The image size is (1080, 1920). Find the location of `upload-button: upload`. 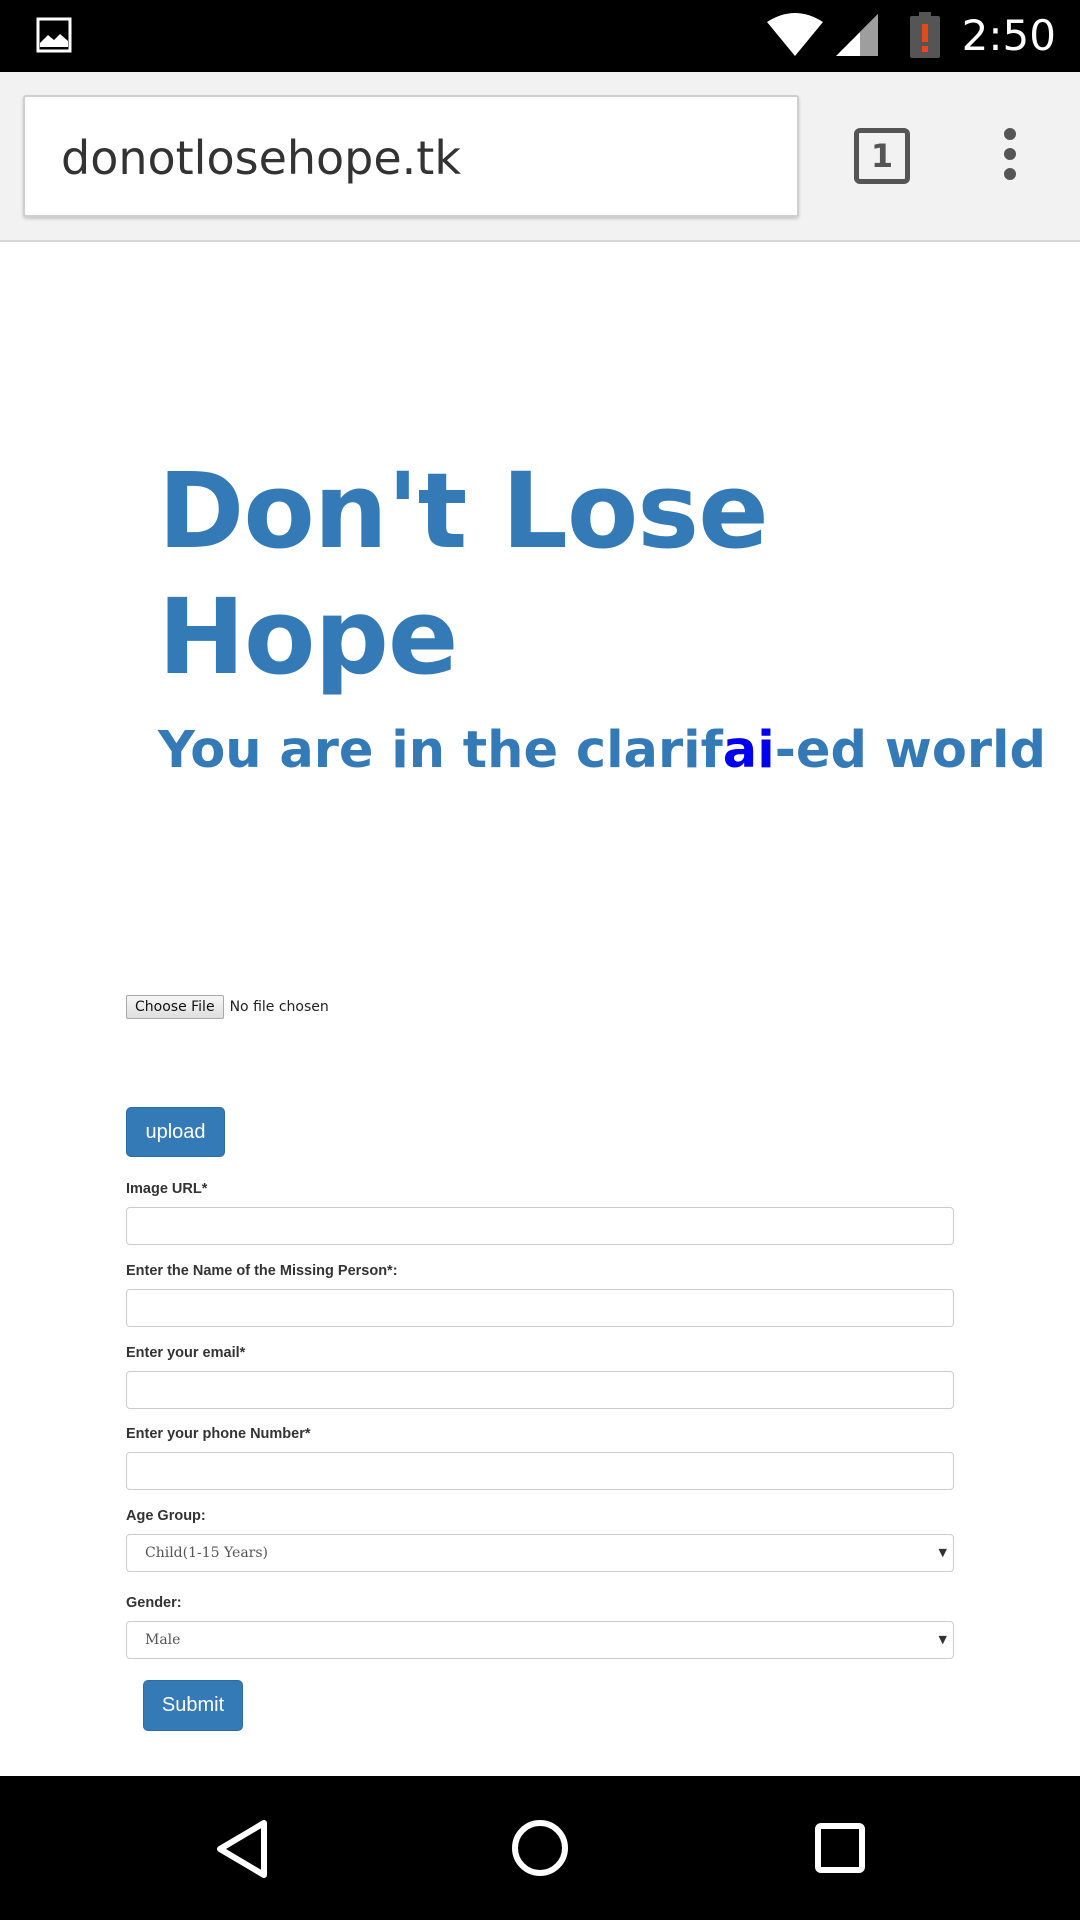

upload-button: upload is located at coordinates (175, 1132).